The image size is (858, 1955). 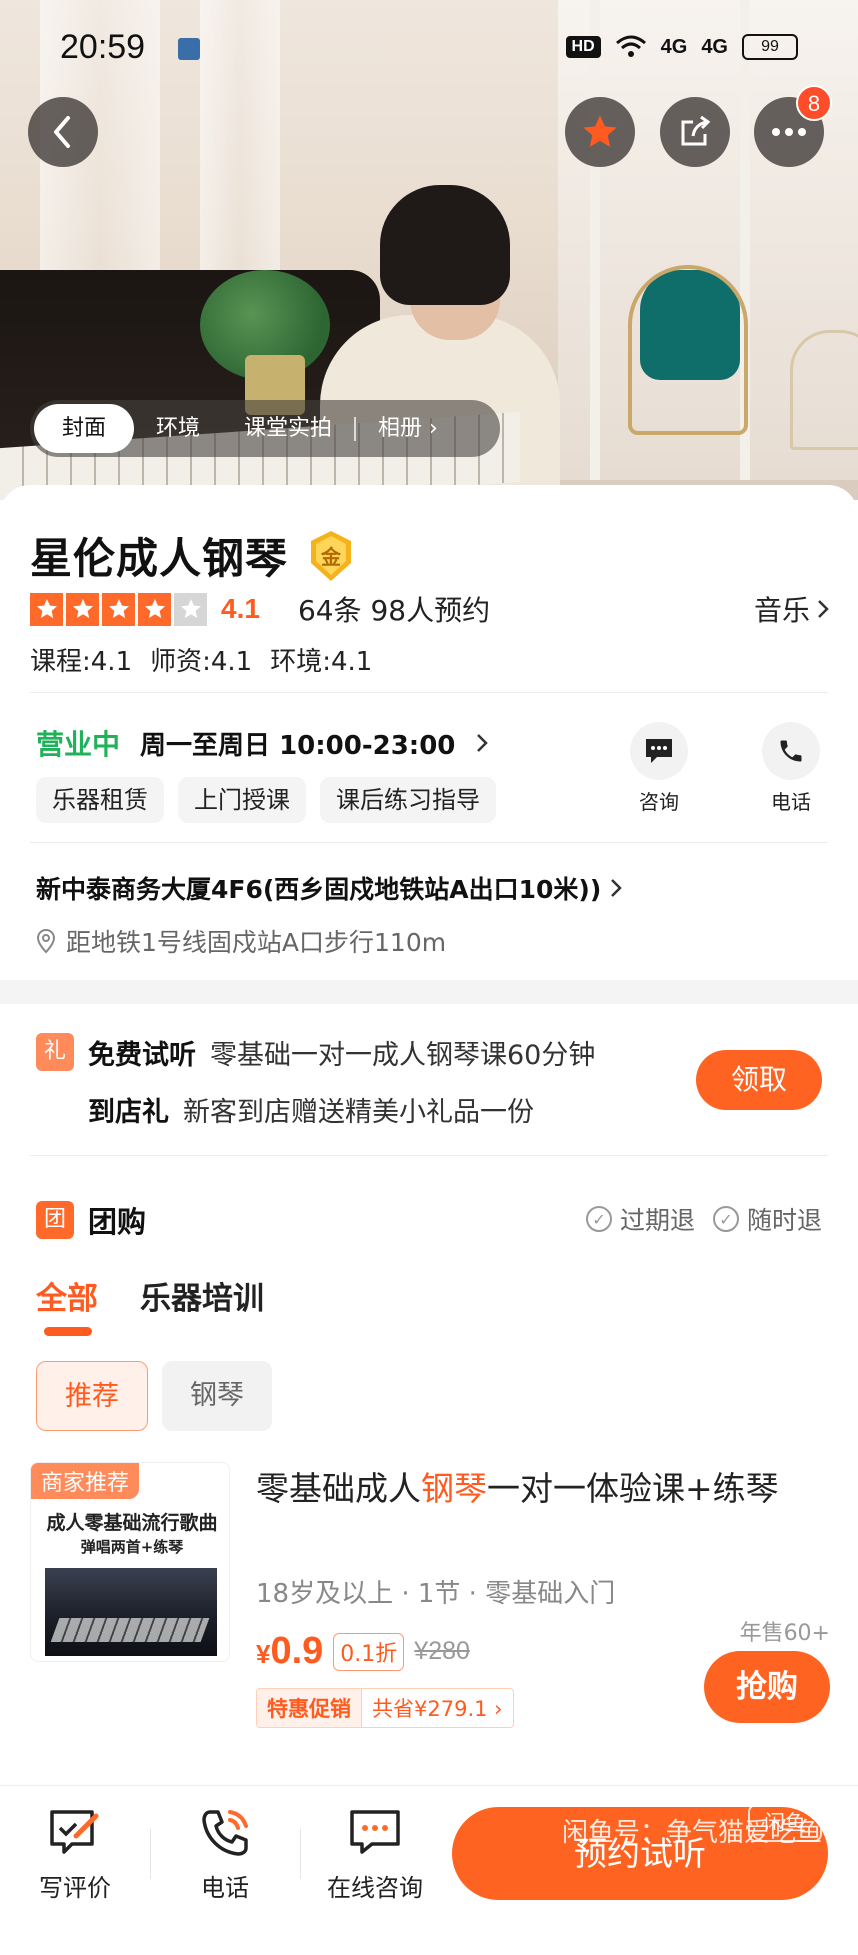 I want to click on phone-label: 电话, so click(x=791, y=802).